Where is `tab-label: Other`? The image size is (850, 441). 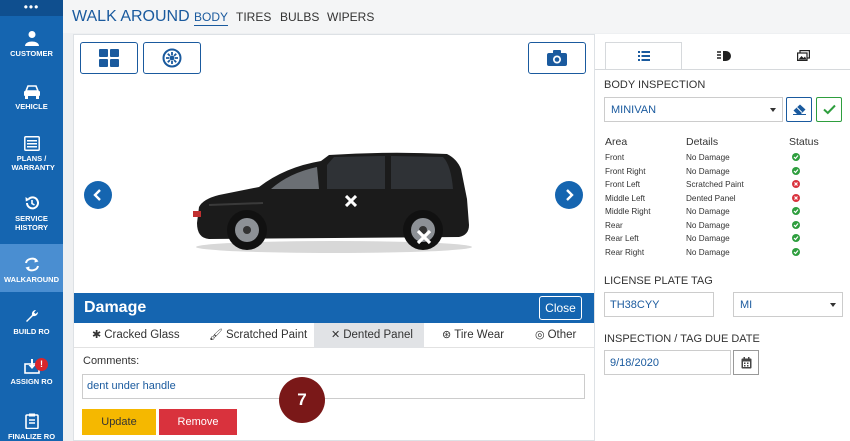
tab-label: Other is located at coordinates (562, 335).